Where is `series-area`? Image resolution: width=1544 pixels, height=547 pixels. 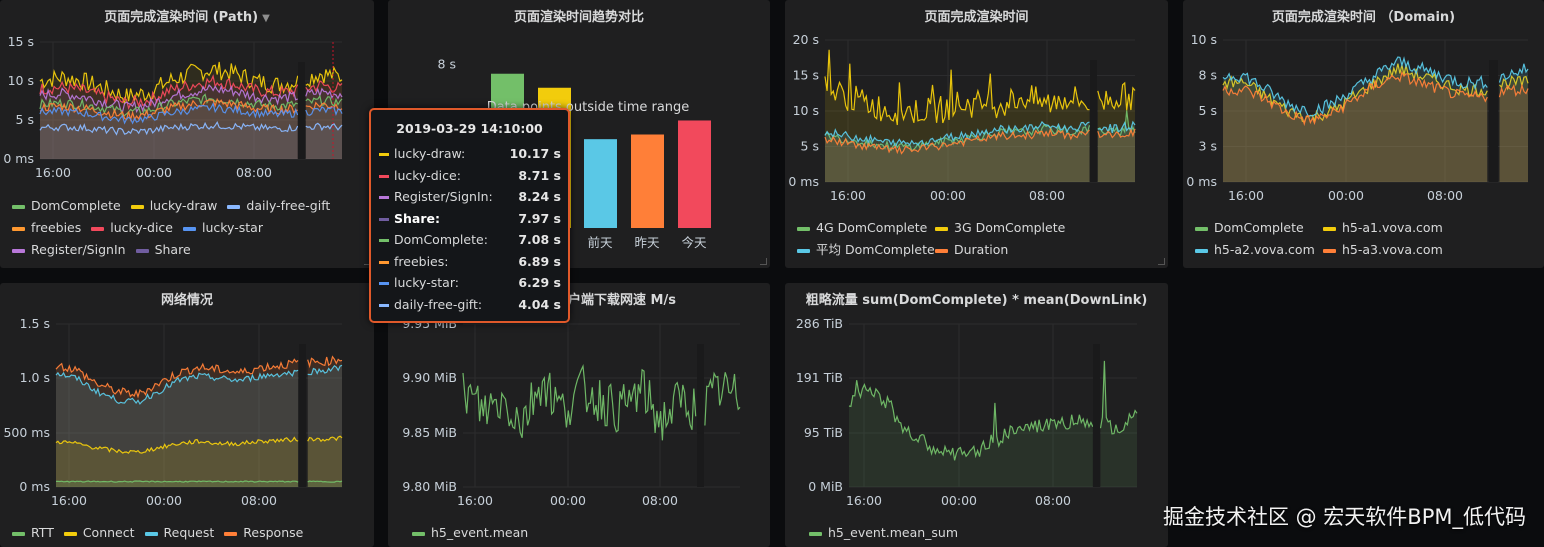 series-area is located at coordinates (1118, 423).